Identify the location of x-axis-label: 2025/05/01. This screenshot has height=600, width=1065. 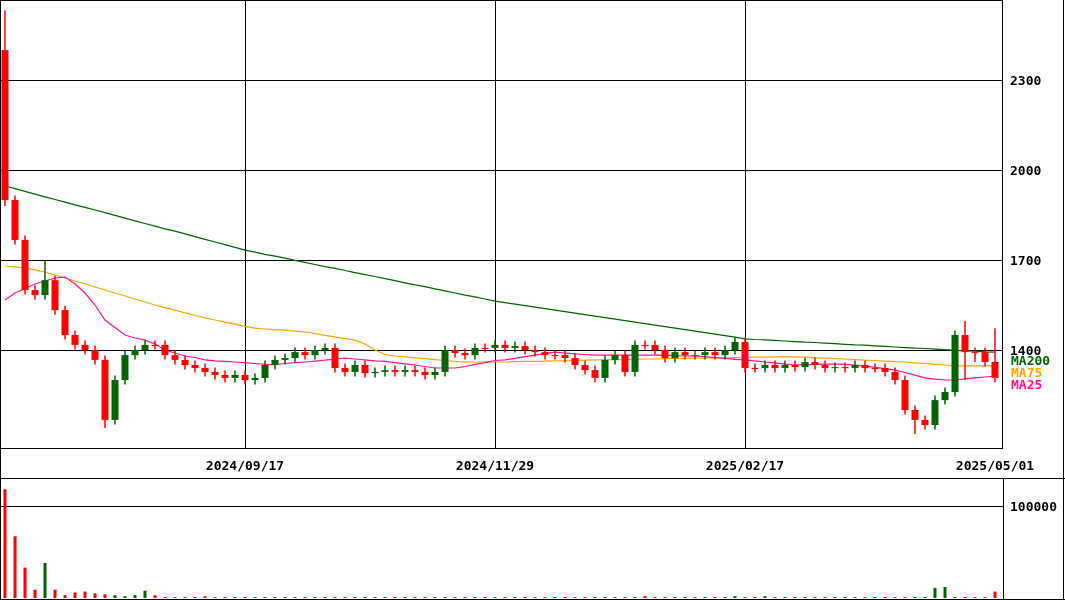
(995, 465).